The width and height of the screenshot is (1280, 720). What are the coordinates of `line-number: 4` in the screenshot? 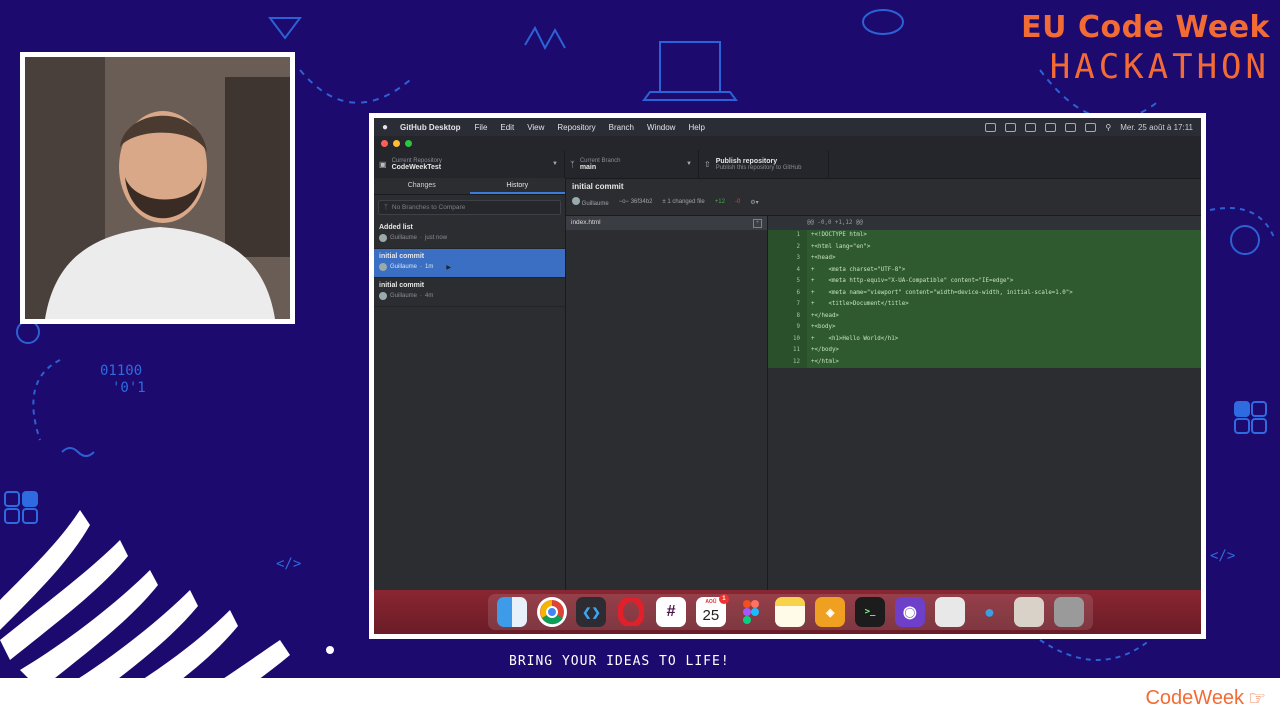 It's located at (787, 270).